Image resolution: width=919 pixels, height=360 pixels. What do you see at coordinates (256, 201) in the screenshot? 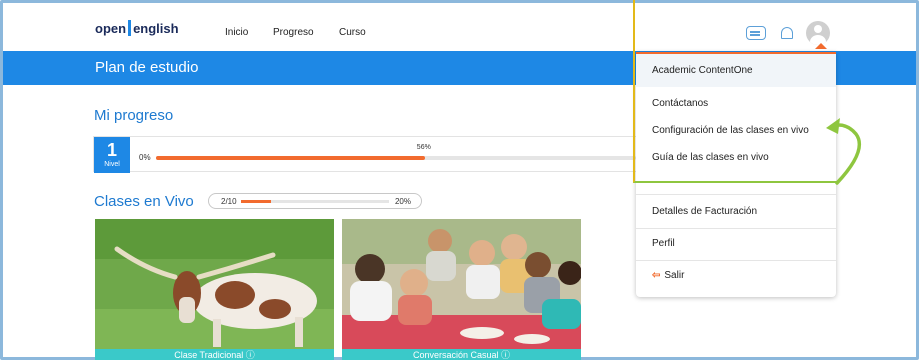
I see `live-classes-fill` at bounding box center [256, 201].